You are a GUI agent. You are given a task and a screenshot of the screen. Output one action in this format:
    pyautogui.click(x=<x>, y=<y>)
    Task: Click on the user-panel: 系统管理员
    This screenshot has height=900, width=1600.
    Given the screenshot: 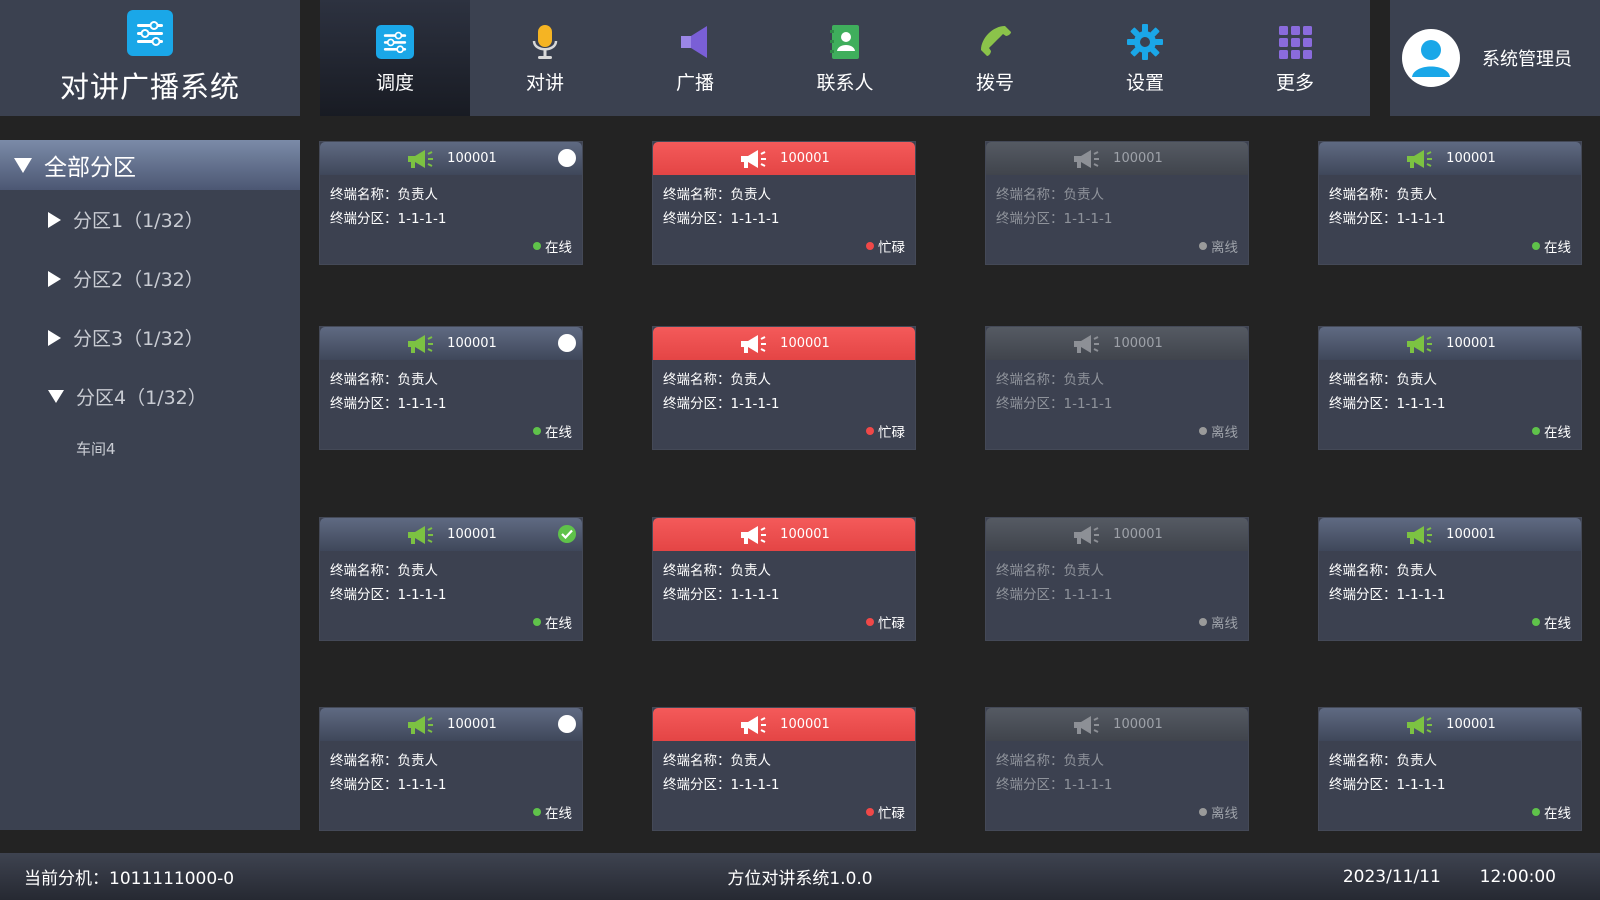 What is the action you would take?
    pyautogui.click(x=1495, y=58)
    